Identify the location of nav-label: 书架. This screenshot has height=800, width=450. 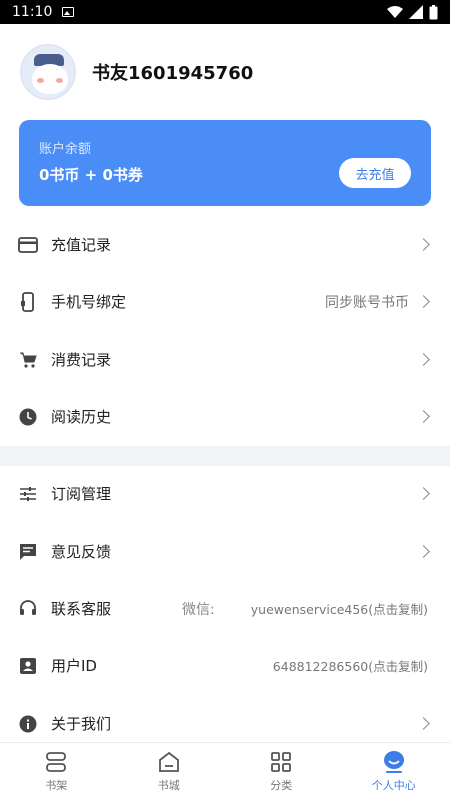
(56, 785).